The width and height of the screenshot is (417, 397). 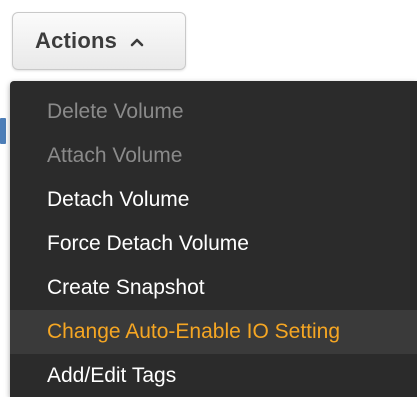 What do you see at coordinates (115, 111) in the screenshot?
I see `menu-item-delete-volume: Delete Volume` at bounding box center [115, 111].